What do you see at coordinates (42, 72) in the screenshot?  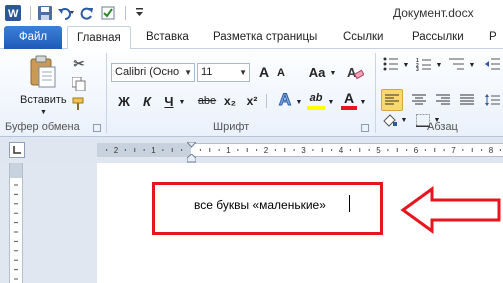 I see `paste-icon` at bounding box center [42, 72].